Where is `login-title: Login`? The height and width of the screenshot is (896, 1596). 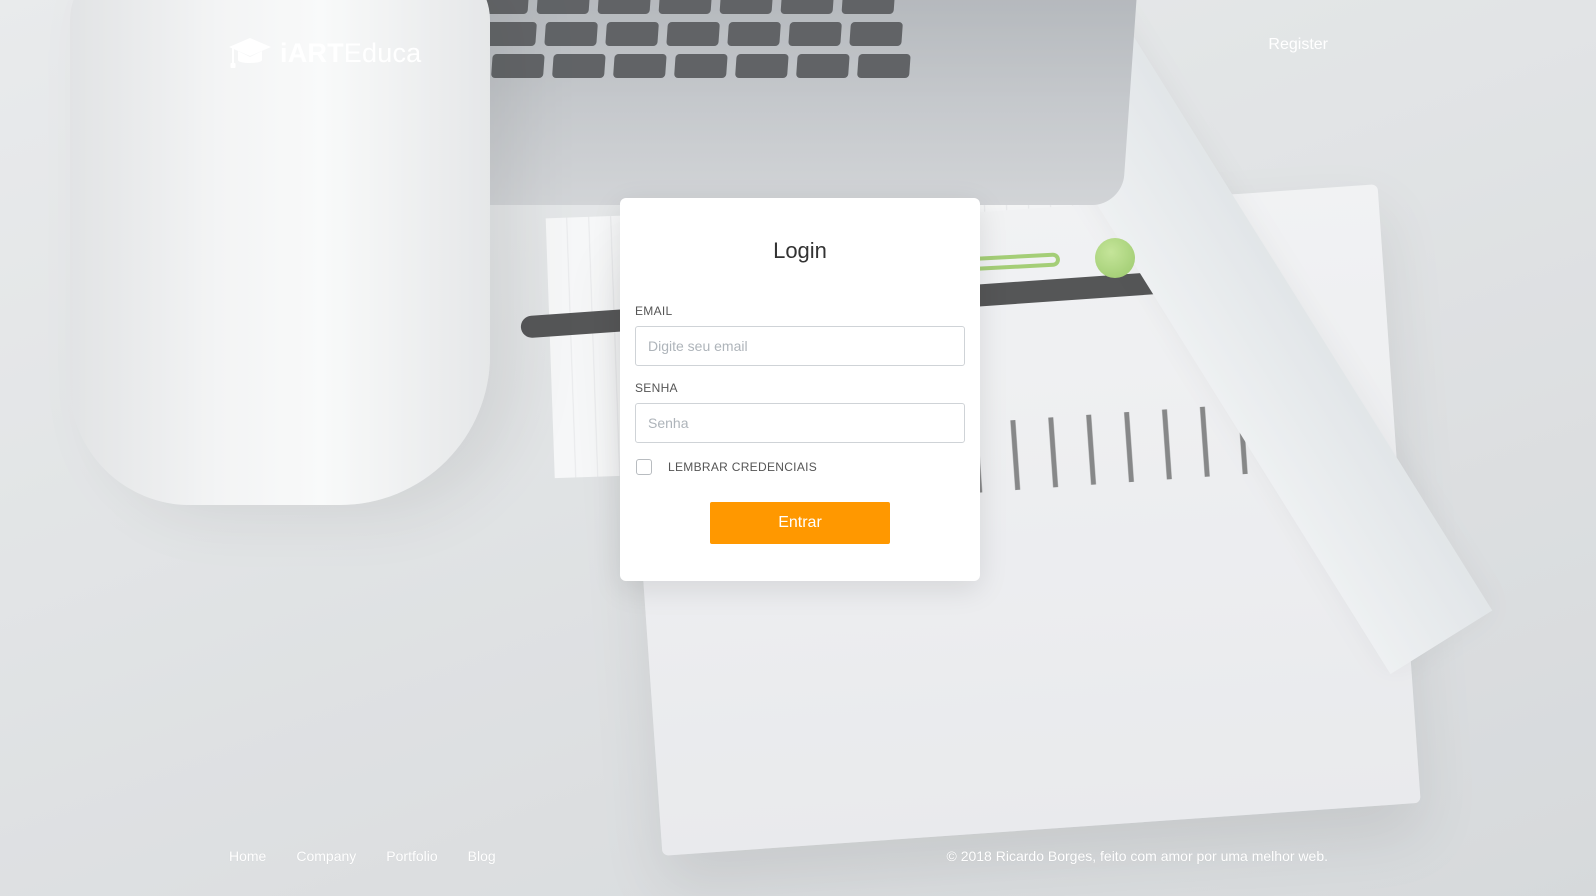 login-title: Login is located at coordinates (800, 250).